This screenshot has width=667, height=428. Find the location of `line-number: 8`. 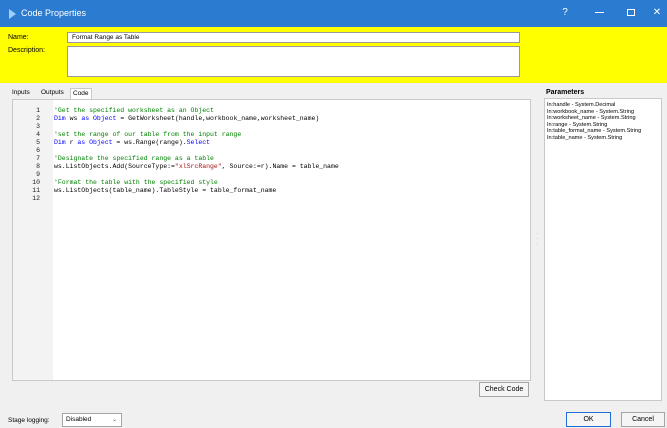

line-number: 8 is located at coordinates (38, 166).